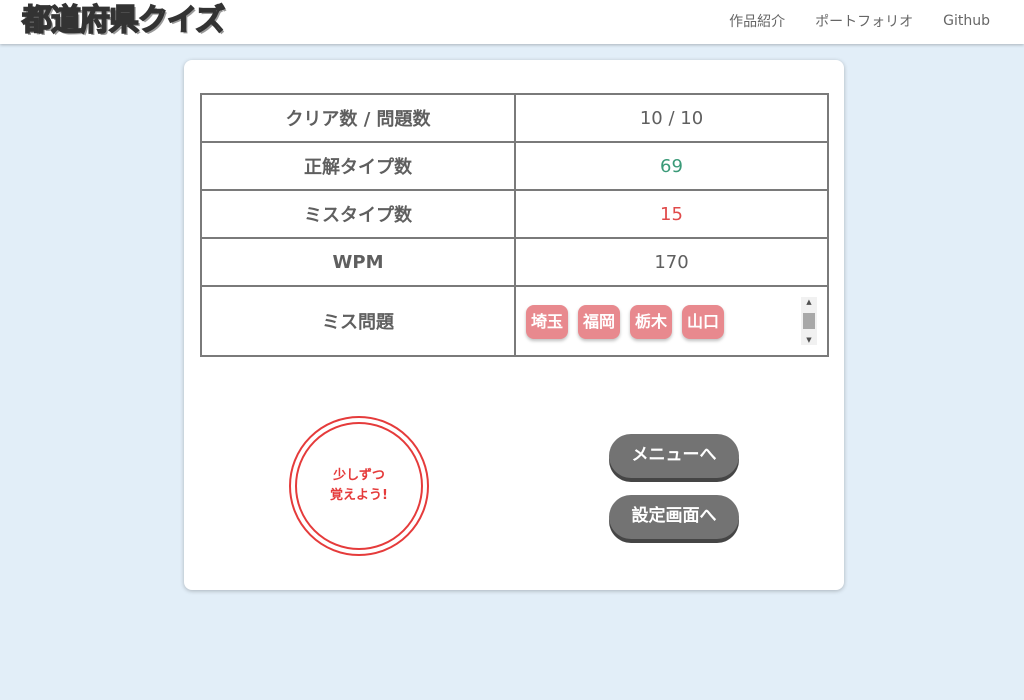 This screenshot has height=700, width=1024. I want to click on site-logo: 都道府県クイズ, so click(123, 21).